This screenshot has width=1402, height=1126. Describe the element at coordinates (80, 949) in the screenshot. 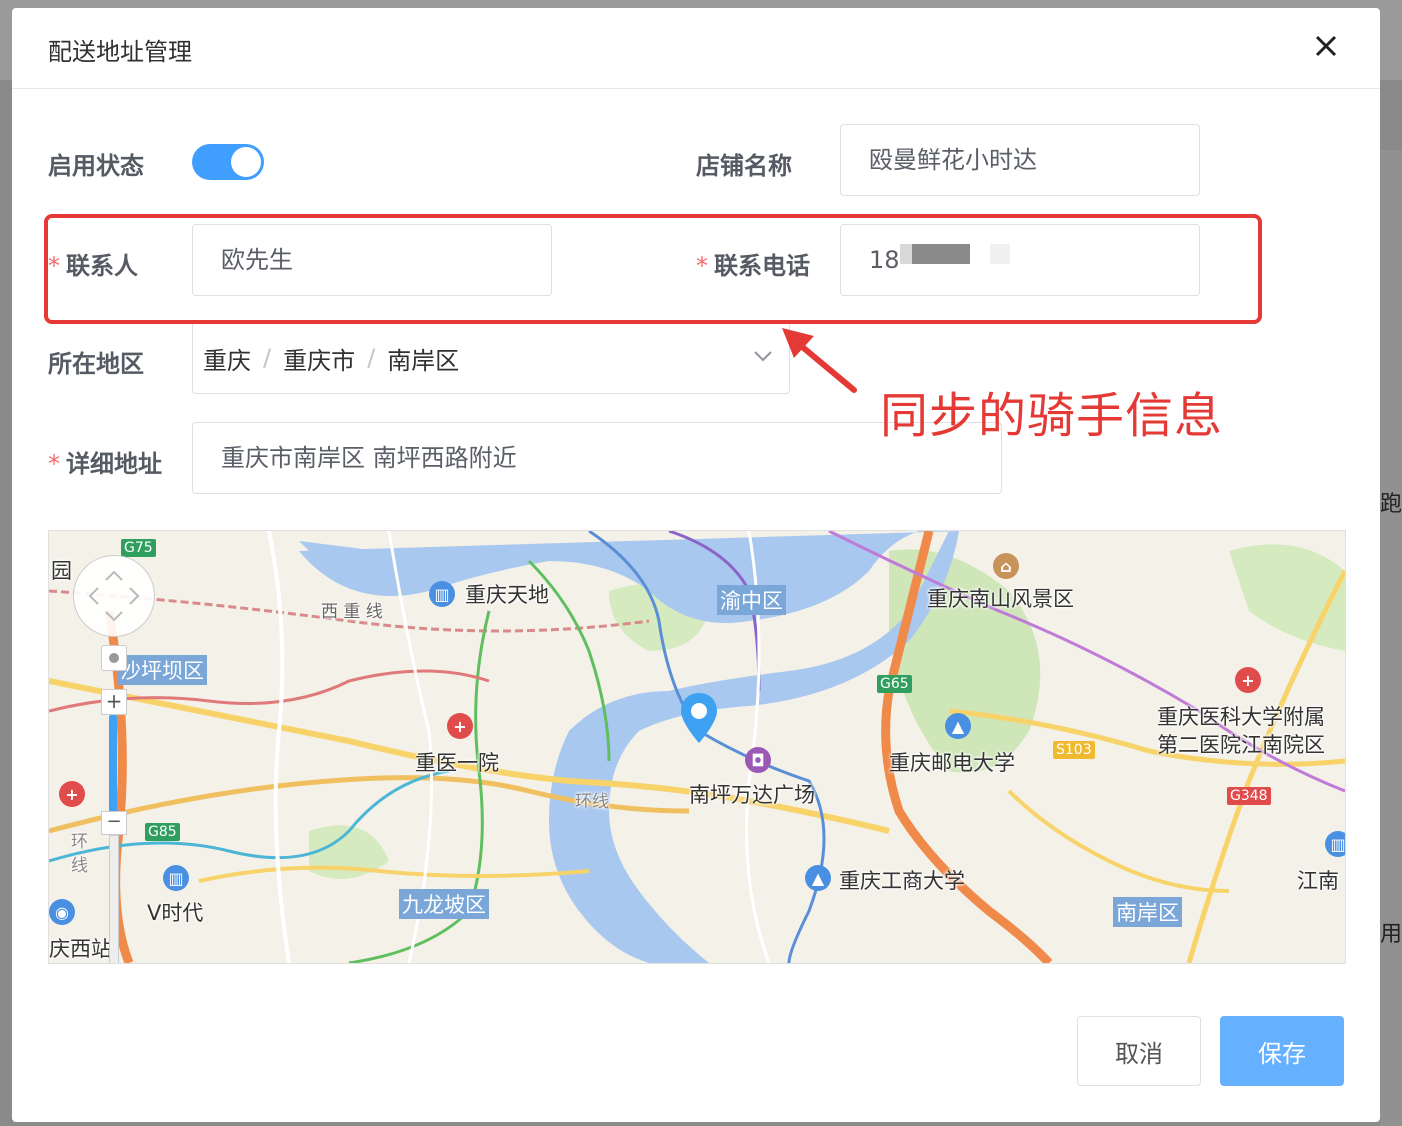

I see `map-label: 庆西站` at that location.